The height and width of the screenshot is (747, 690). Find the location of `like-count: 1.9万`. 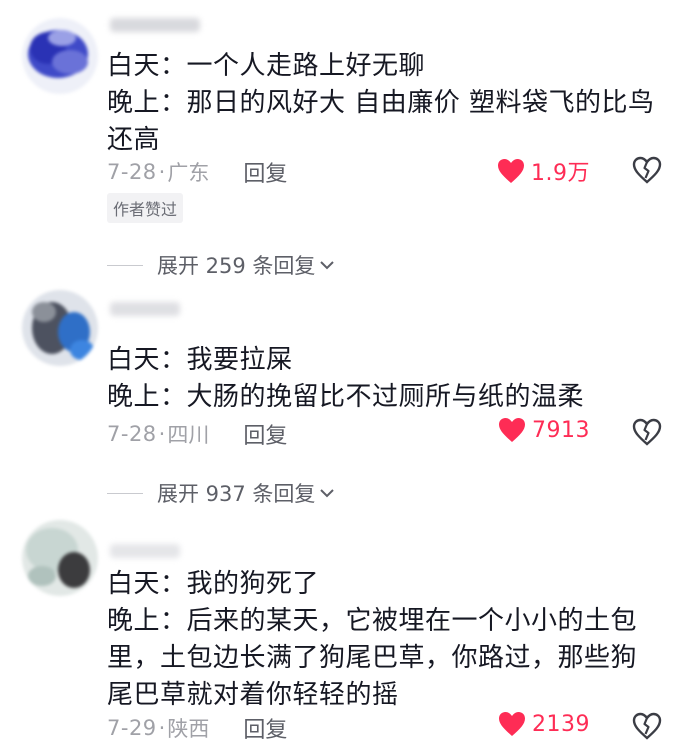

like-count: 1.9万 is located at coordinates (560, 173).